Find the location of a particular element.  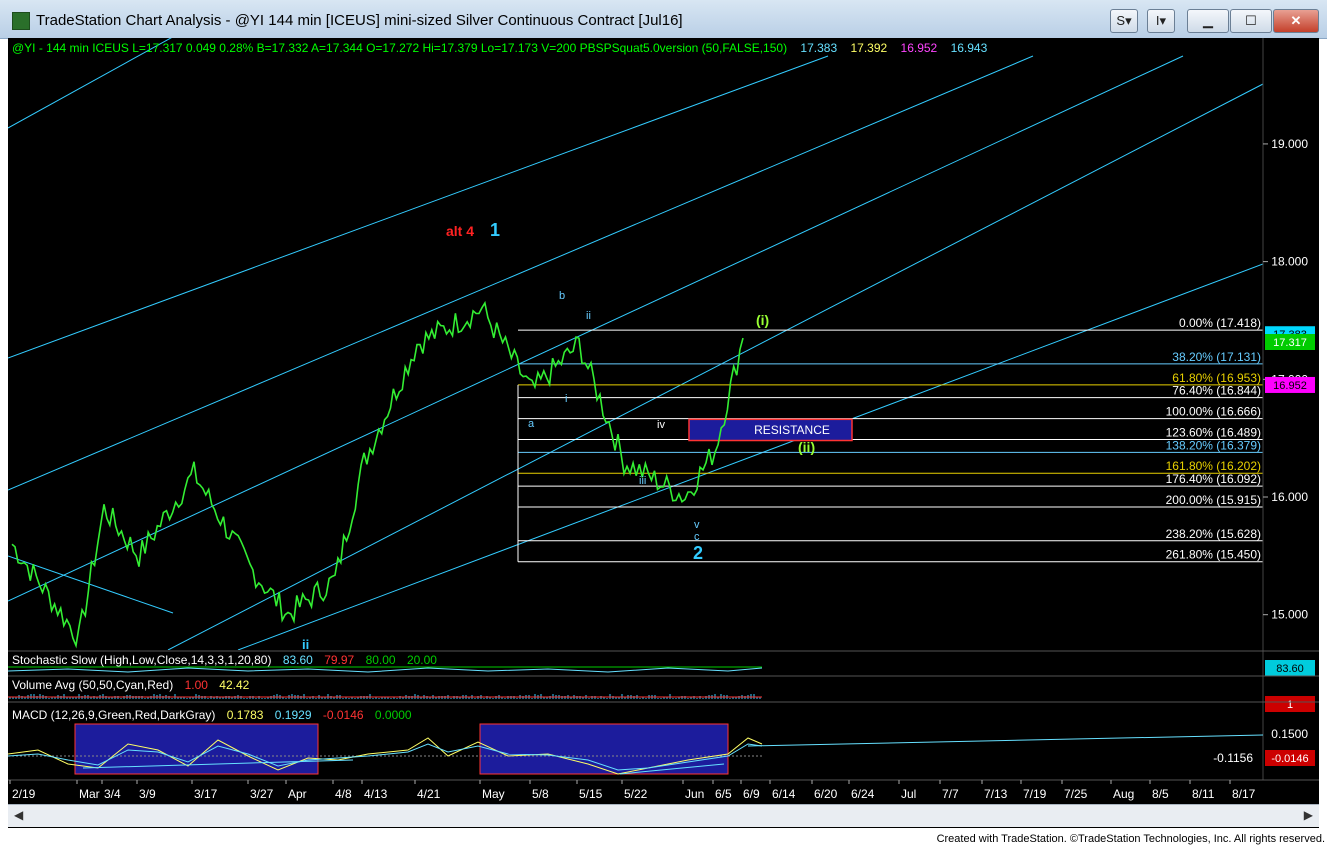

stochastic-k-line is located at coordinates (385, 670).